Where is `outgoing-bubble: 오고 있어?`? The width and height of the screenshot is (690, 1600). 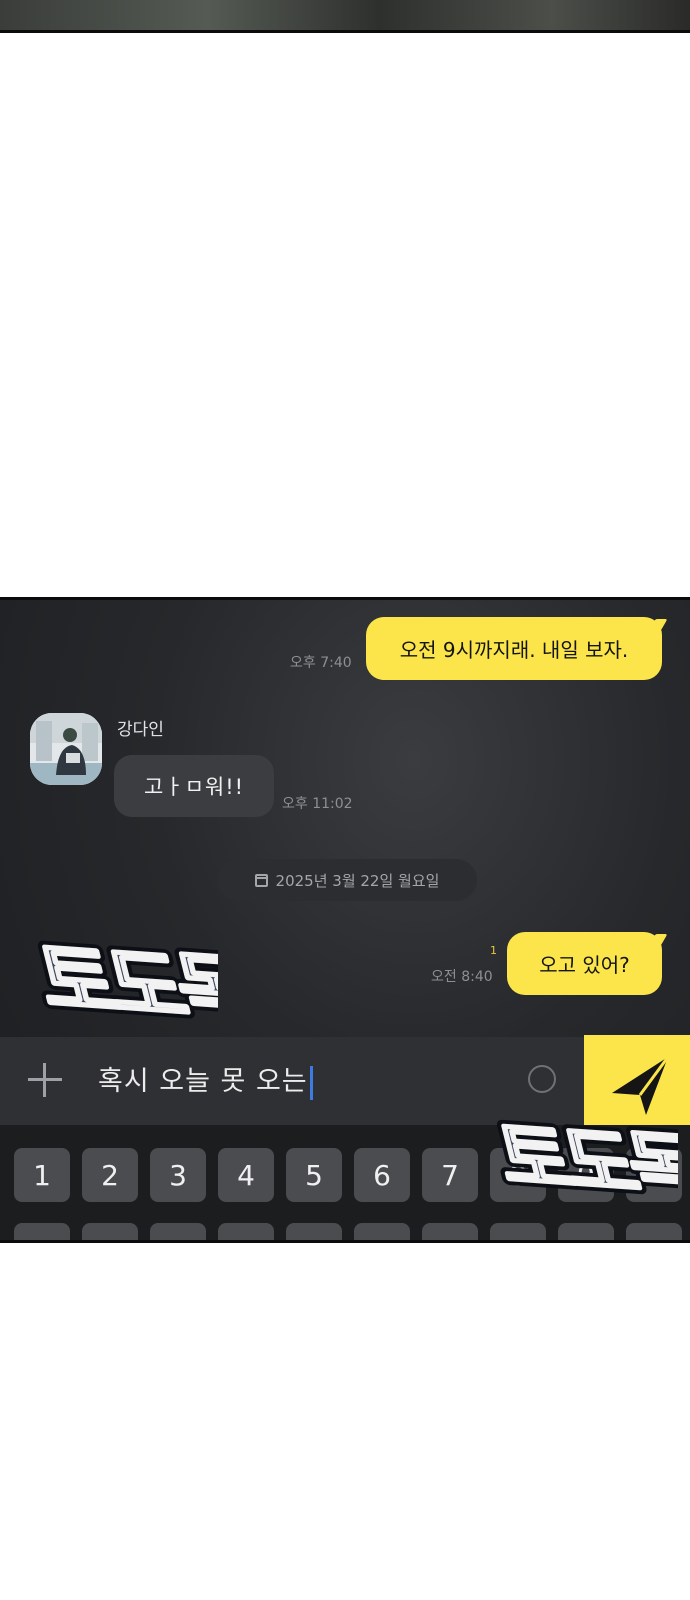 outgoing-bubble: 오고 있어? is located at coordinates (584, 963).